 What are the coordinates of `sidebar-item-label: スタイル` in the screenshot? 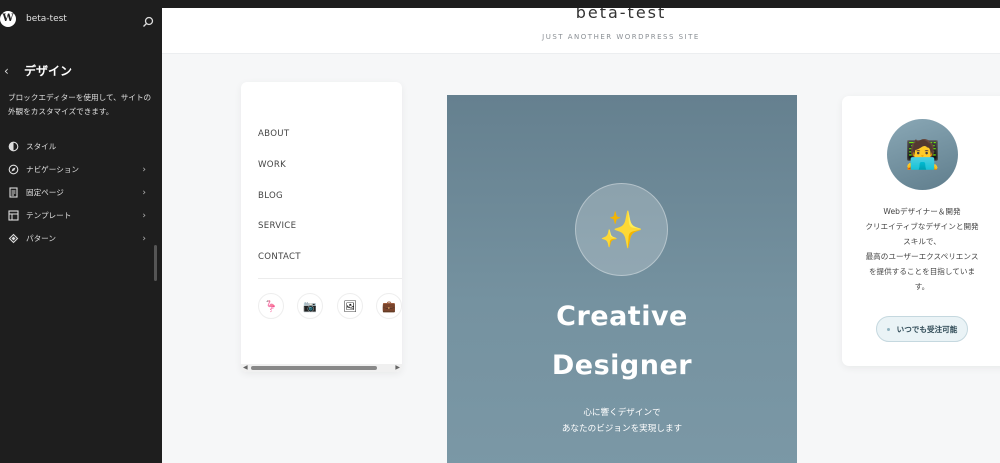 It's located at (41, 146).